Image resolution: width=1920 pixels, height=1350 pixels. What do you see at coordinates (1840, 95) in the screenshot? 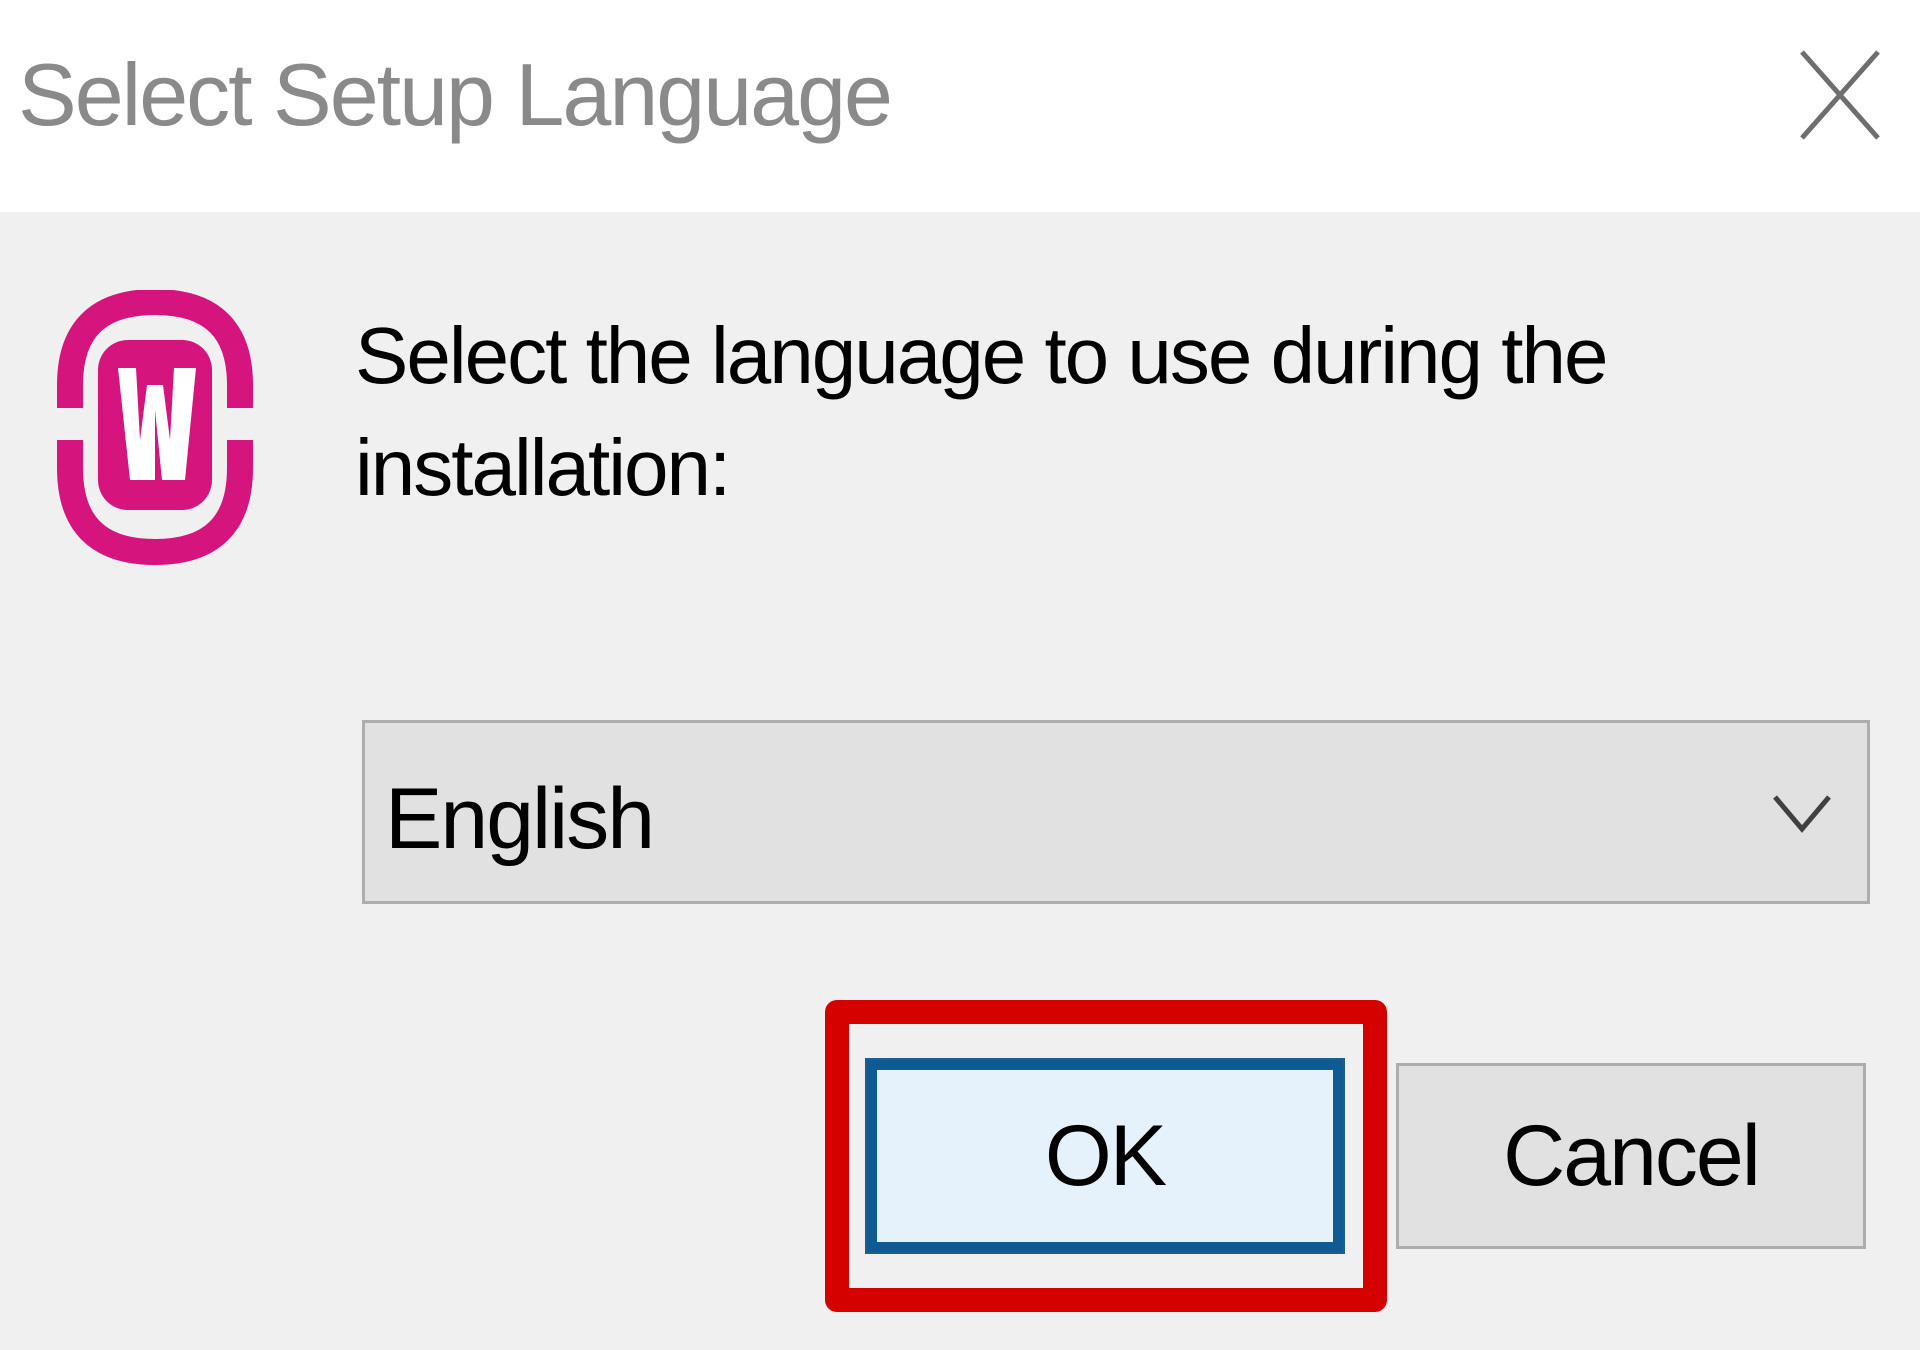
I see `close-icon` at bounding box center [1840, 95].